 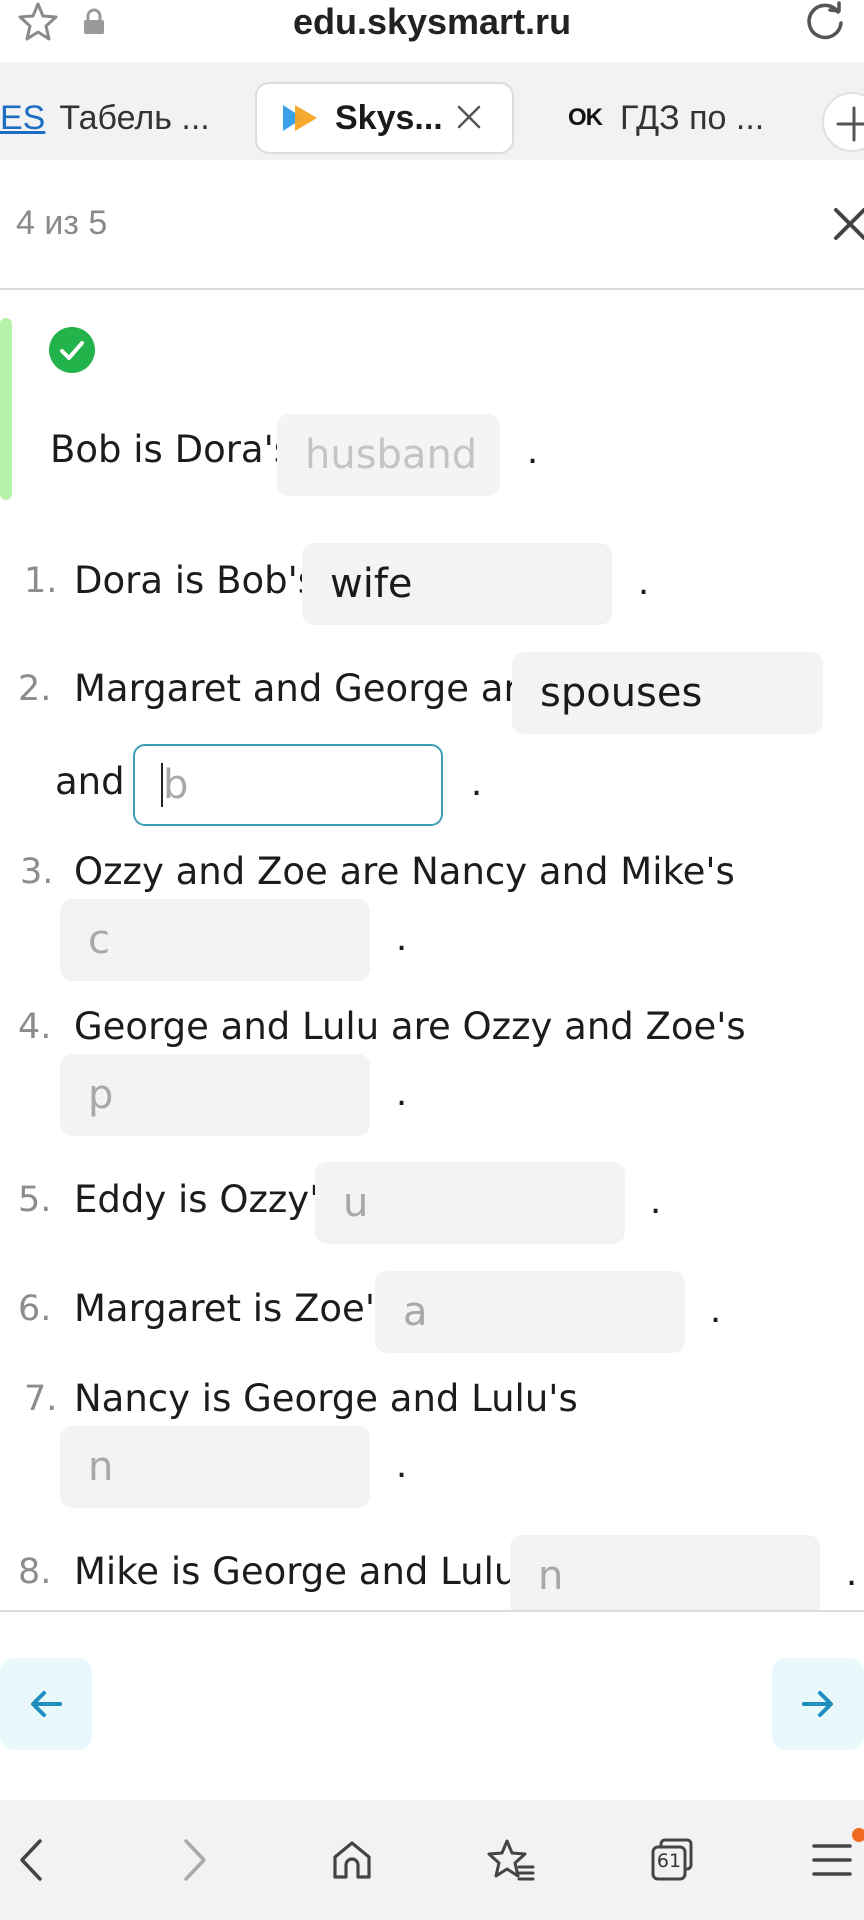 I want to click on item-number: 6., so click(x=35, y=1309).